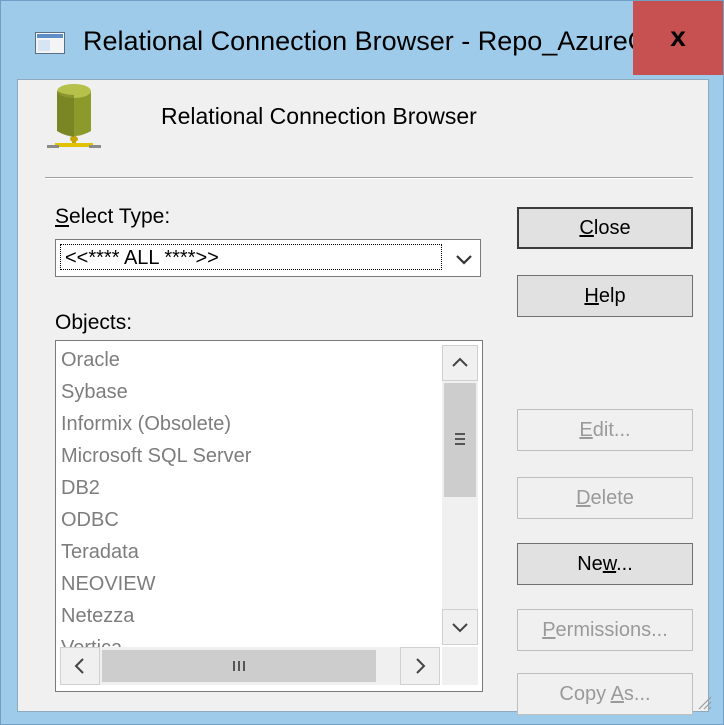 Image resolution: width=724 pixels, height=725 pixels. Describe the element at coordinates (250, 553) in the screenshot. I see `list-item: Teradata` at that location.